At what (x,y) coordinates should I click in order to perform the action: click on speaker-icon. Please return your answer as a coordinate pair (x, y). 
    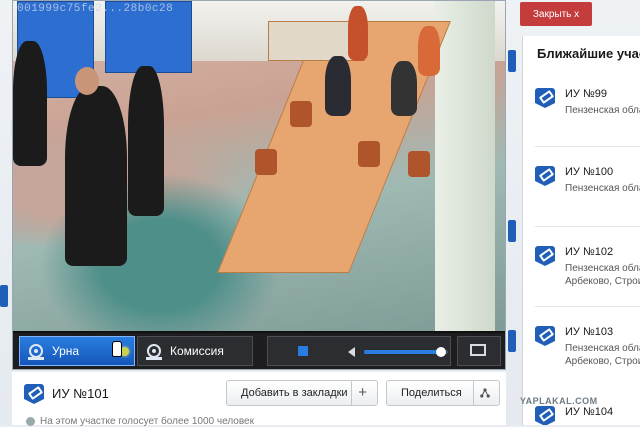
    Looking at the image, I should click on (351, 352).